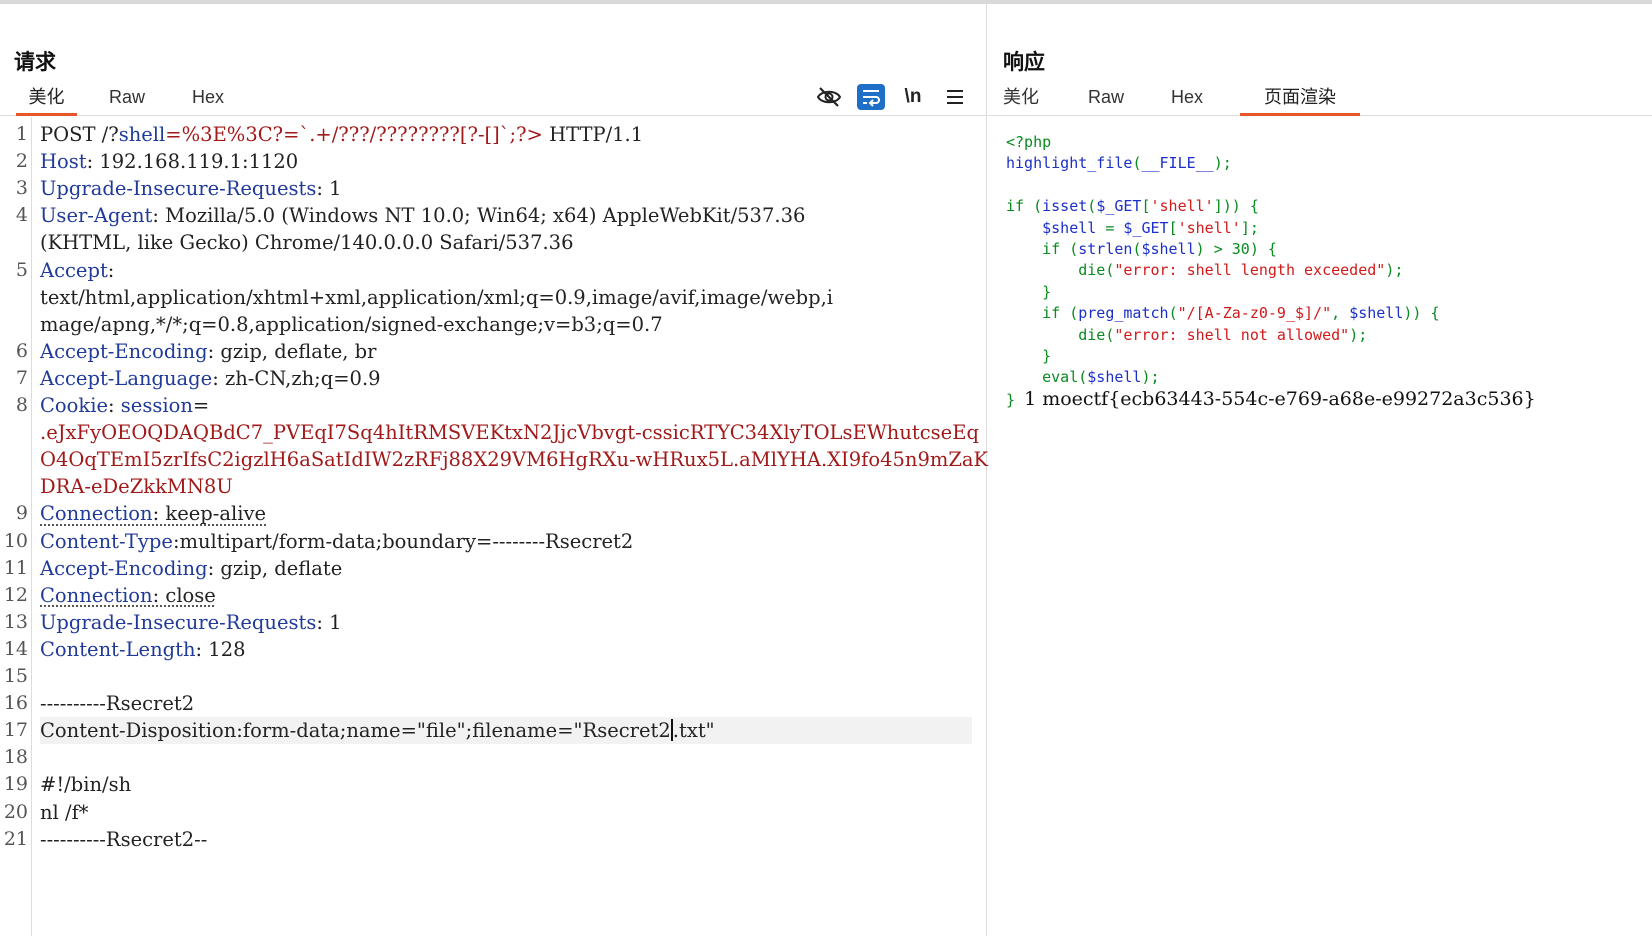  What do you see at coordinates (1123, 313) in the screenshot?
I see `php-token: preg_match` at bounding box center [1123, 313].